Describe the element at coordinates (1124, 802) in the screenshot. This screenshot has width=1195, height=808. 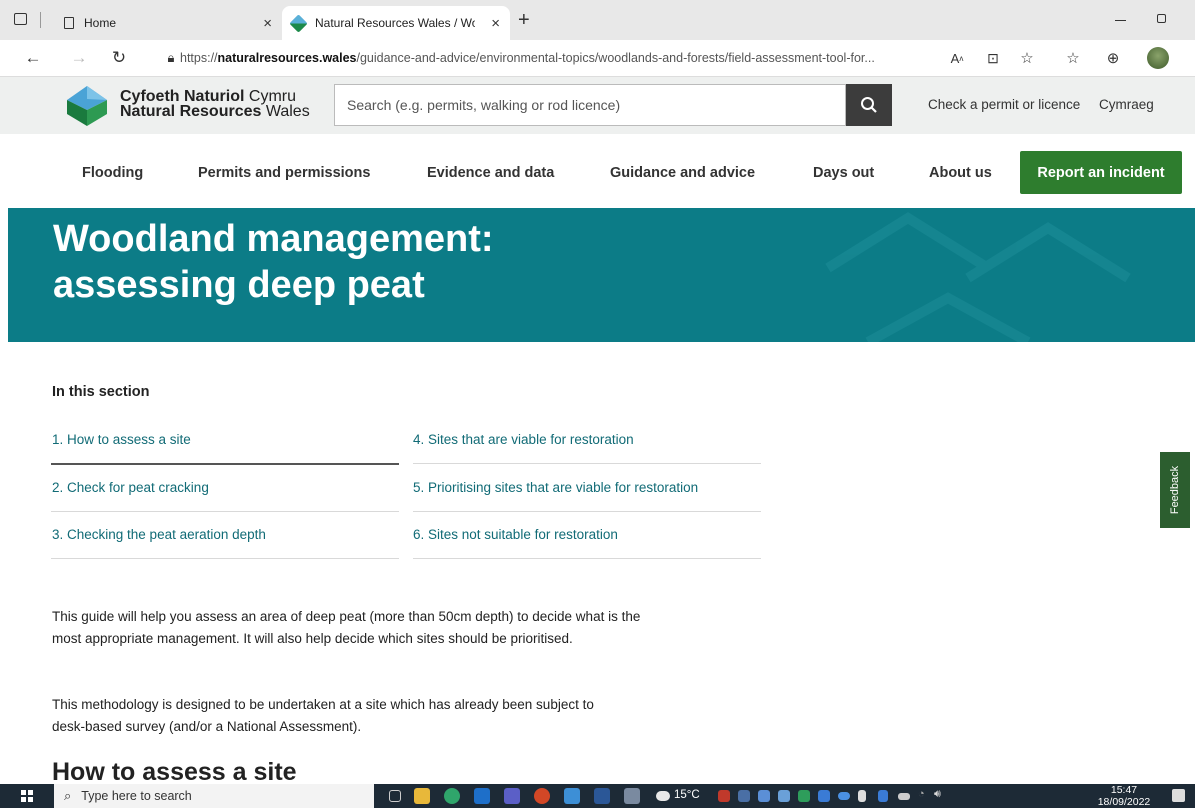
I see `clock-date: 18/09/2022` at that location.